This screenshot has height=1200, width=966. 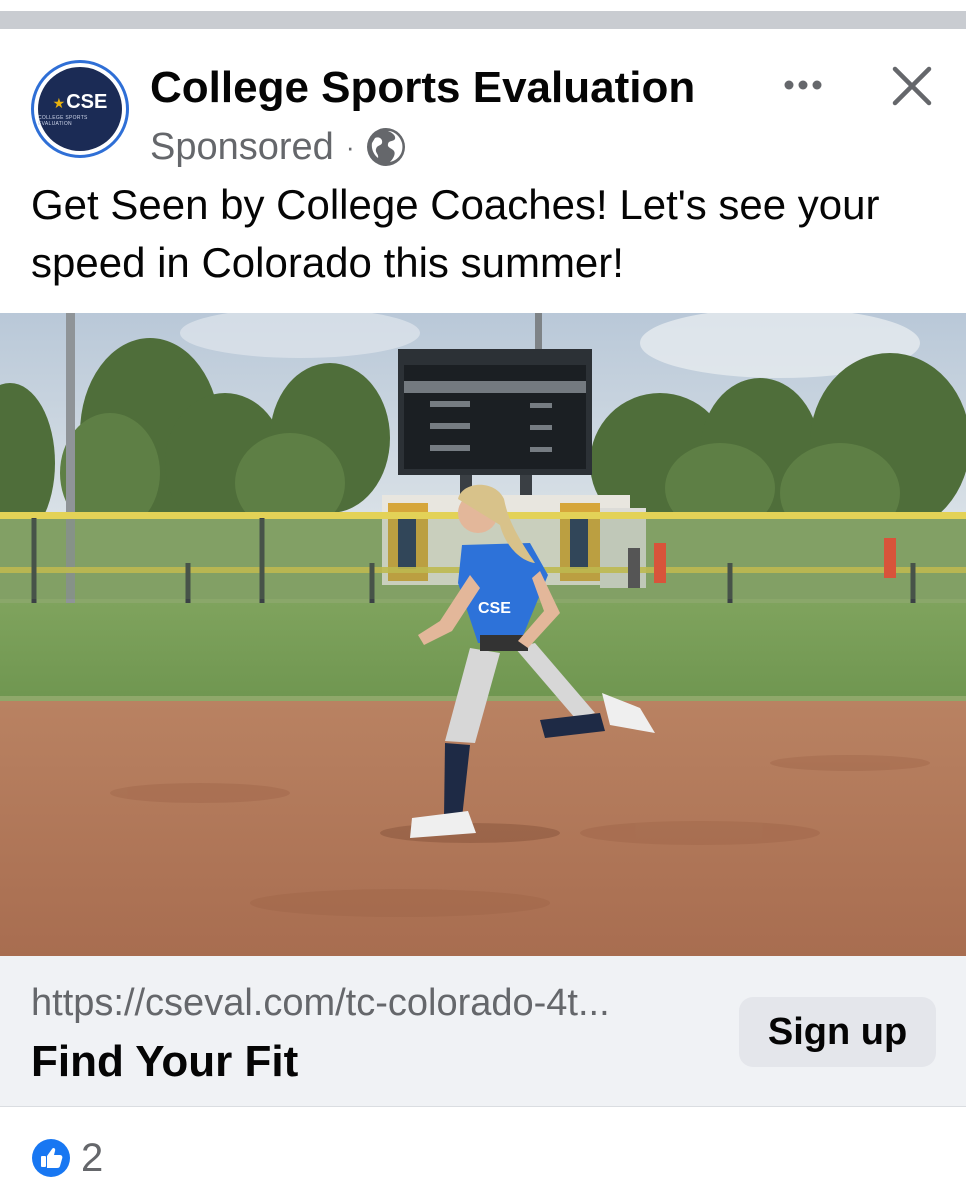 I want to click on reaction-count: 2, so click(x=92, y=1157).